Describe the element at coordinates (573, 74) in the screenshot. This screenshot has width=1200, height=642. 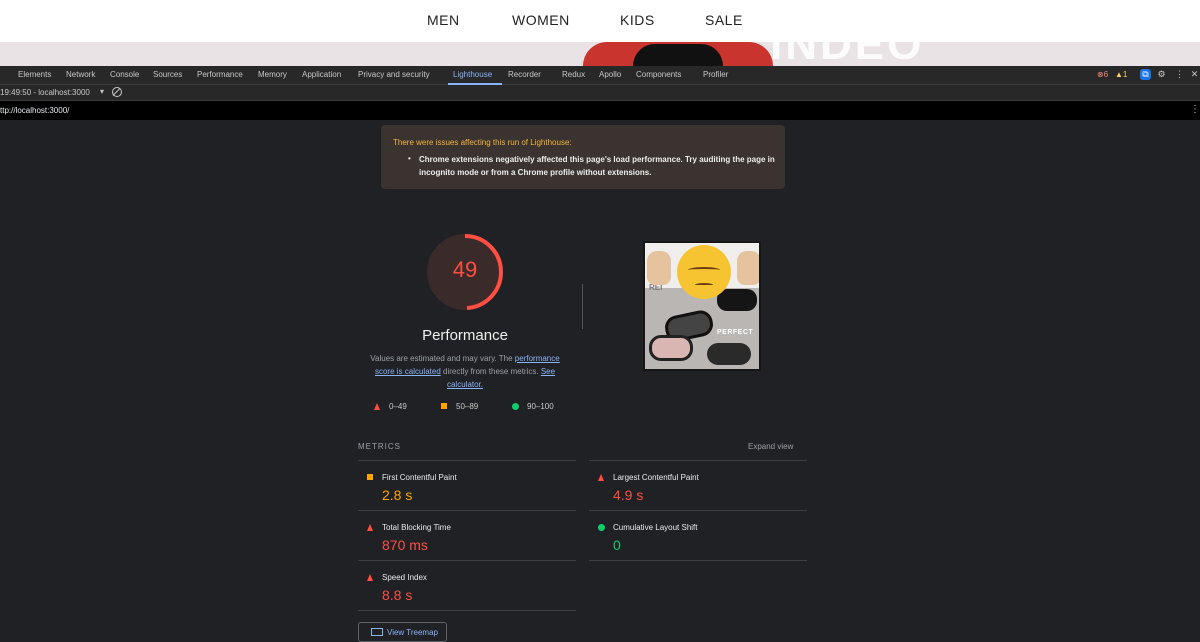
I see `tab-redux: Redux` at that location.